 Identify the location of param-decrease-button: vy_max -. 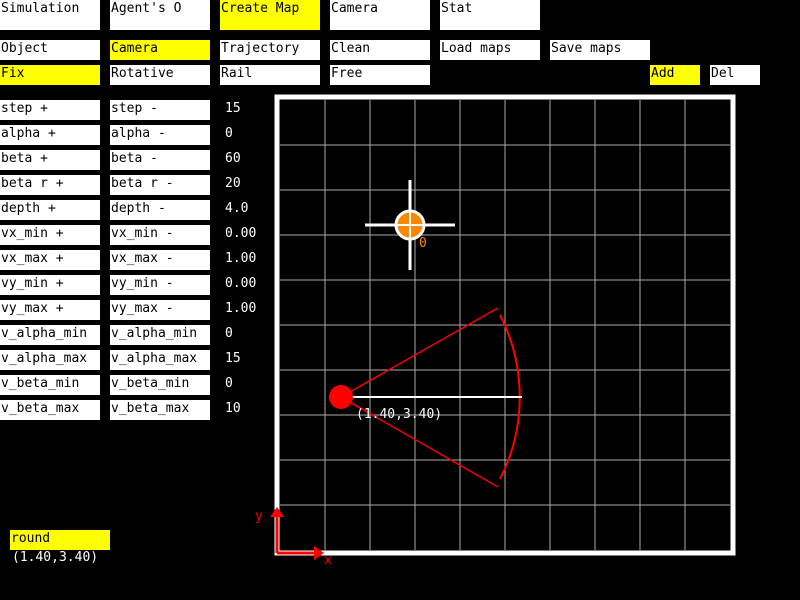
(160, 310).